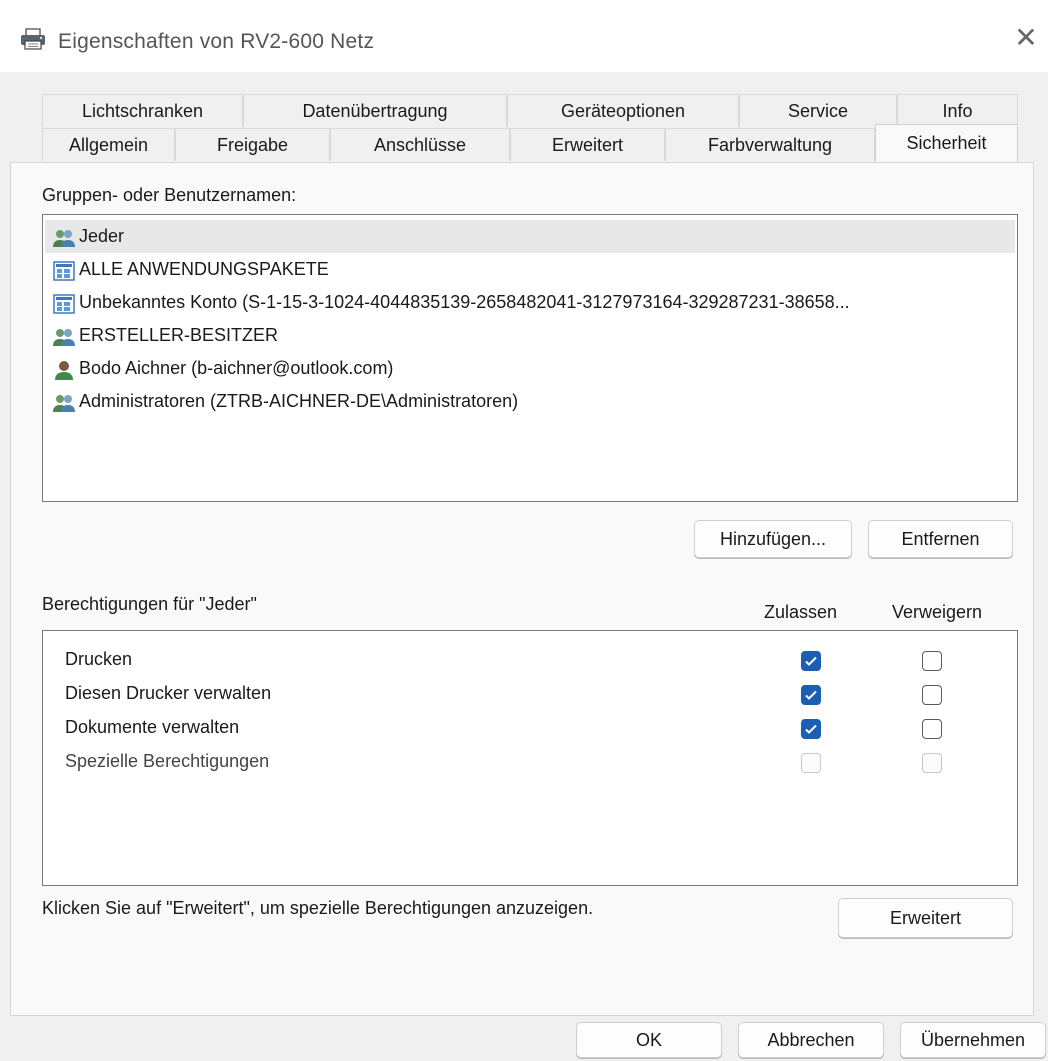  I want to click on tab-info: Info, so click(957, 110).